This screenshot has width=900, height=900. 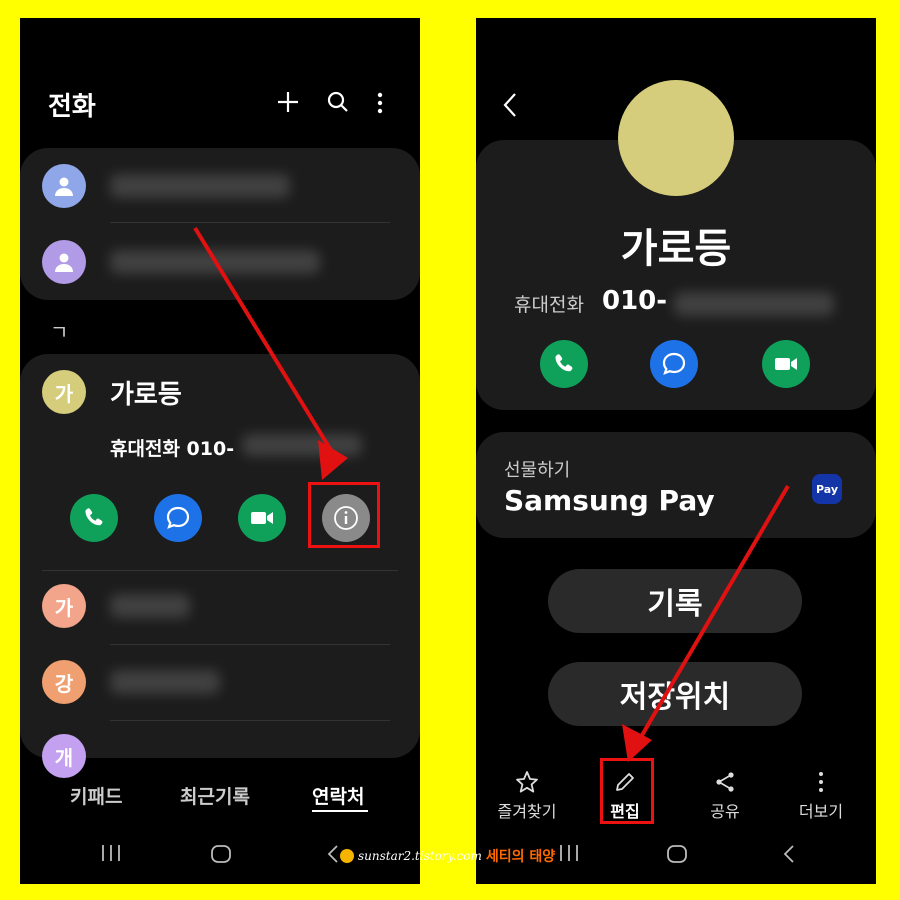 I want to click on watermark-url: sunstar2.tistory.com, so click(x=420, y=856).